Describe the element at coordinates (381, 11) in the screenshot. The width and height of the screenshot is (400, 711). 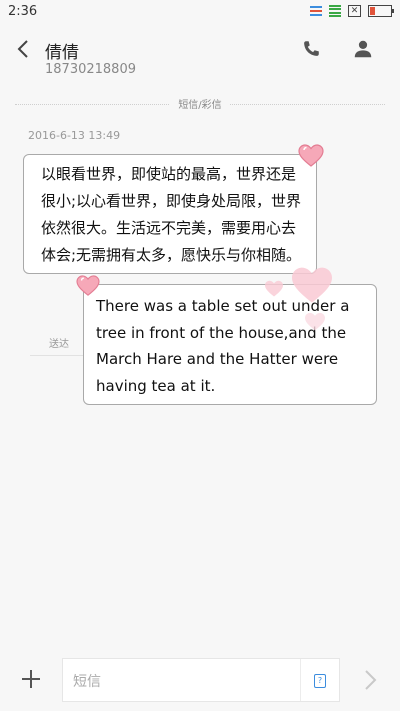
I see `battery-icon` at that location.